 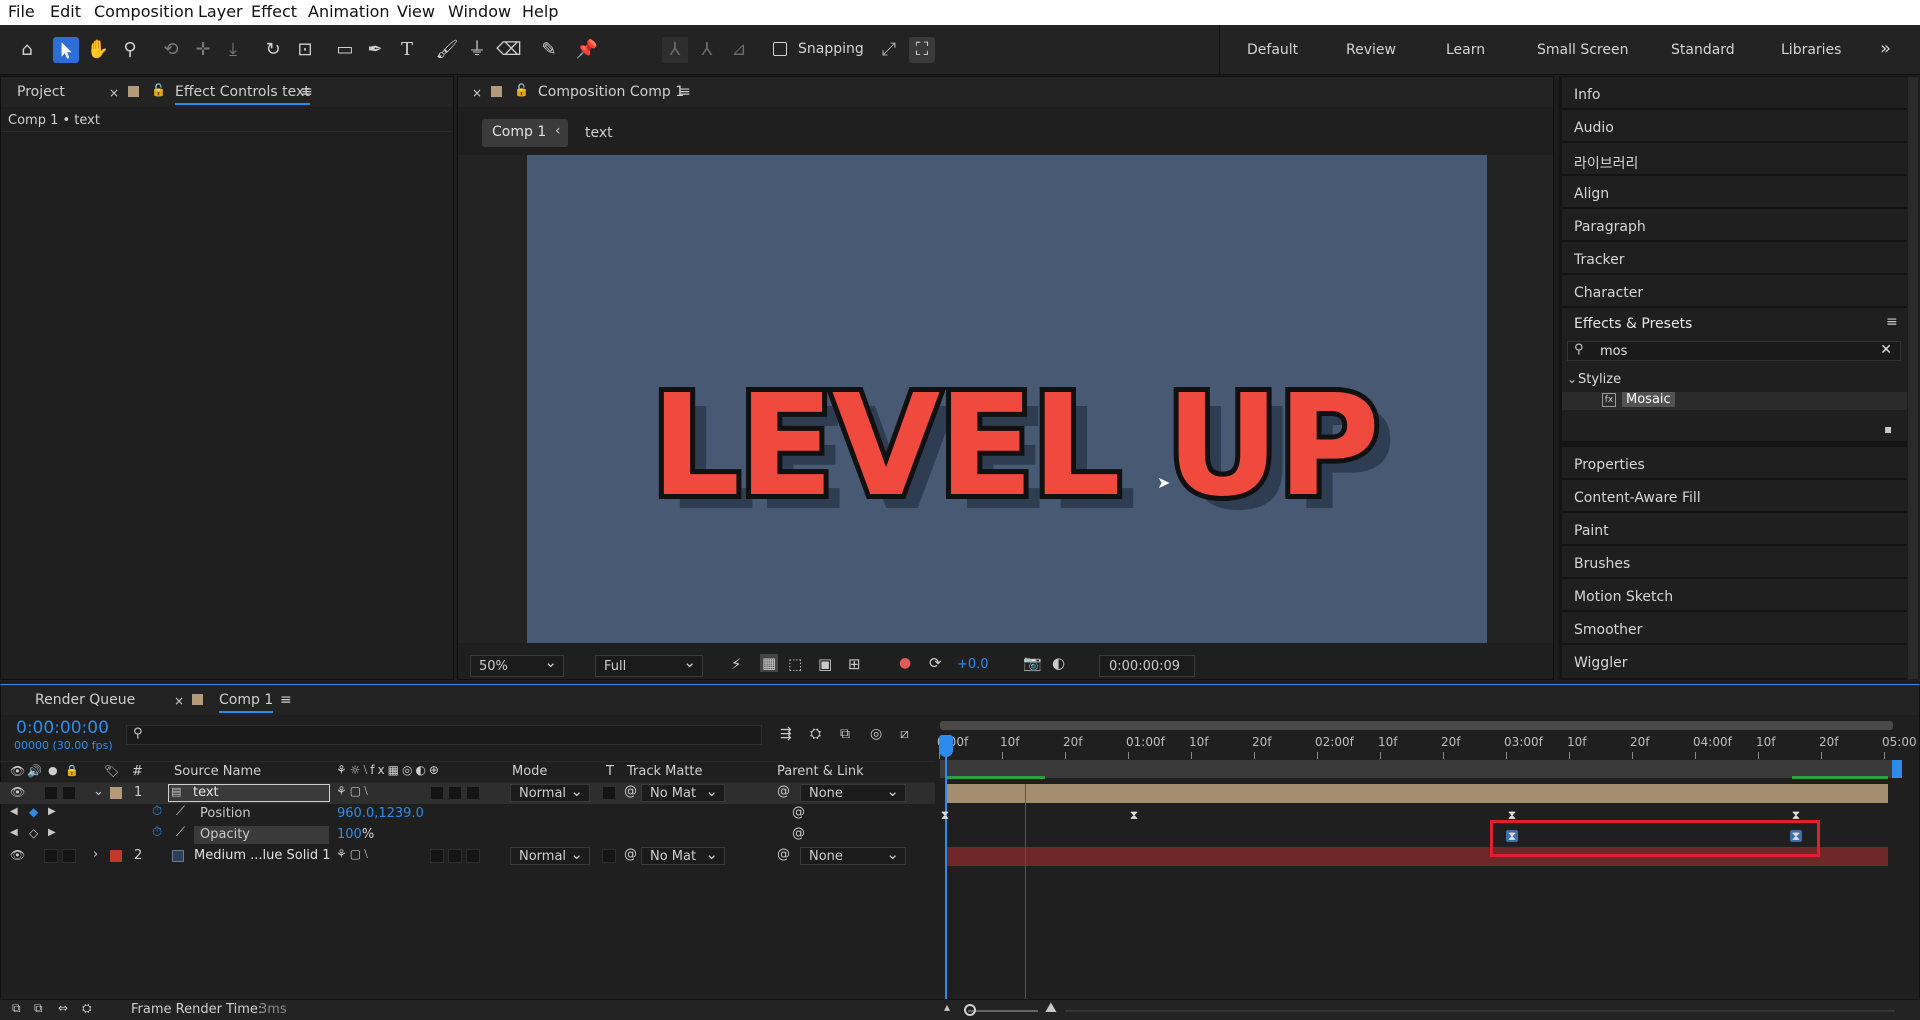 What do you see at coordinates (171, 50) in the screenshot?
I see `orbit-camera-icon: ⟲` at bounding box center [171, 50].